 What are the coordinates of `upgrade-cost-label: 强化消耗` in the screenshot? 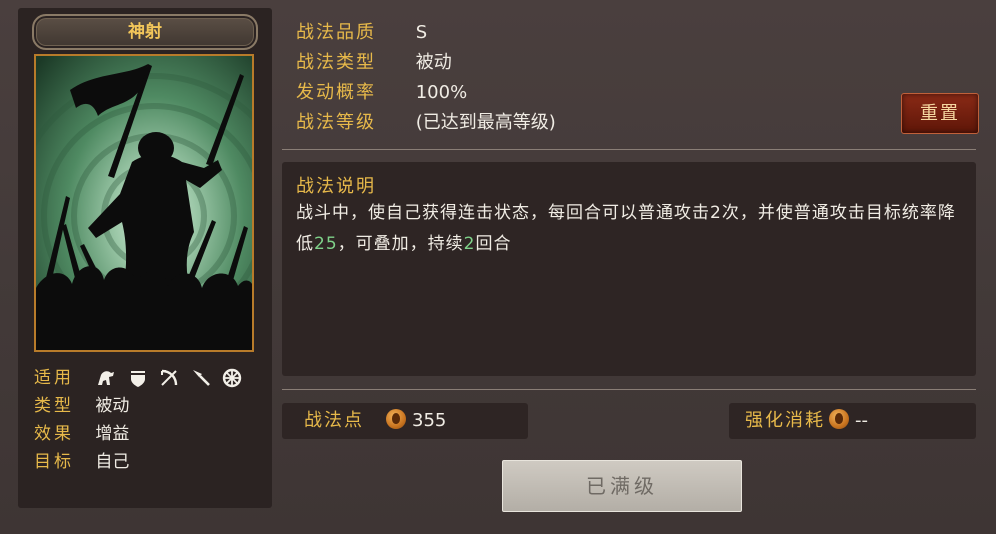 It's located at (785, 420).